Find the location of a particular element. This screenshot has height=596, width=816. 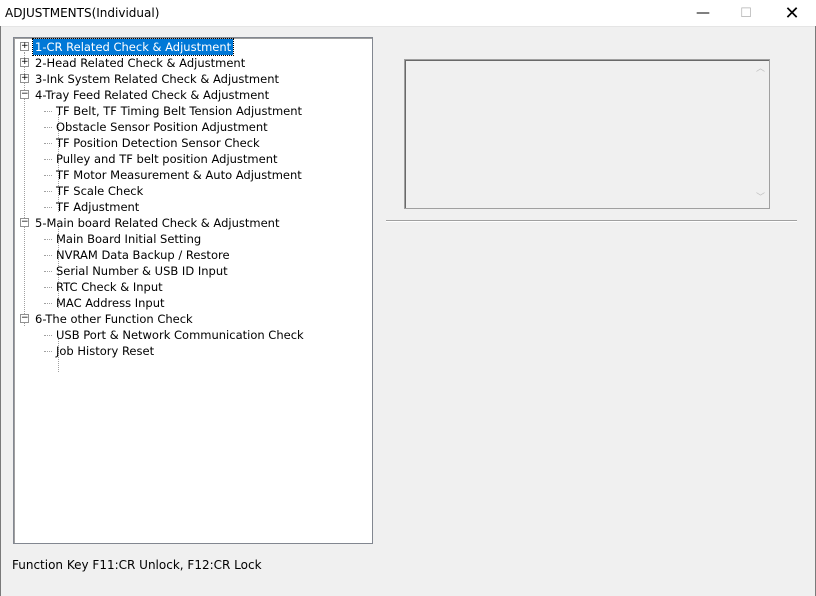

tree-item-label: MAC Address Input is located at coordinates (110, 303).